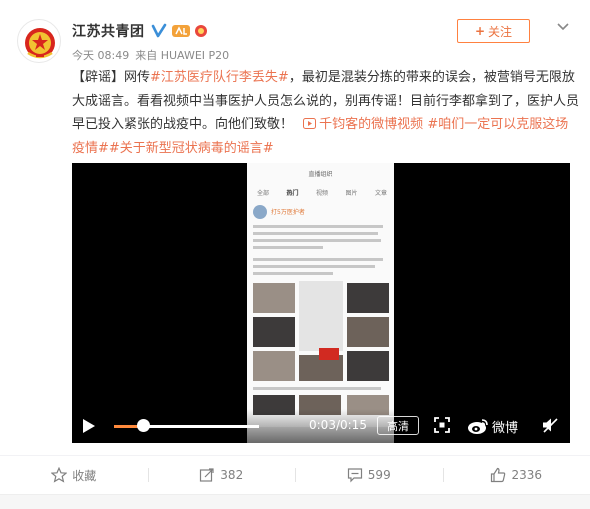 This screenshot has width=590, height=509. Describe the element at coordinates (527, 475) in the screenshot. I see `like-count: 2336` at that location.